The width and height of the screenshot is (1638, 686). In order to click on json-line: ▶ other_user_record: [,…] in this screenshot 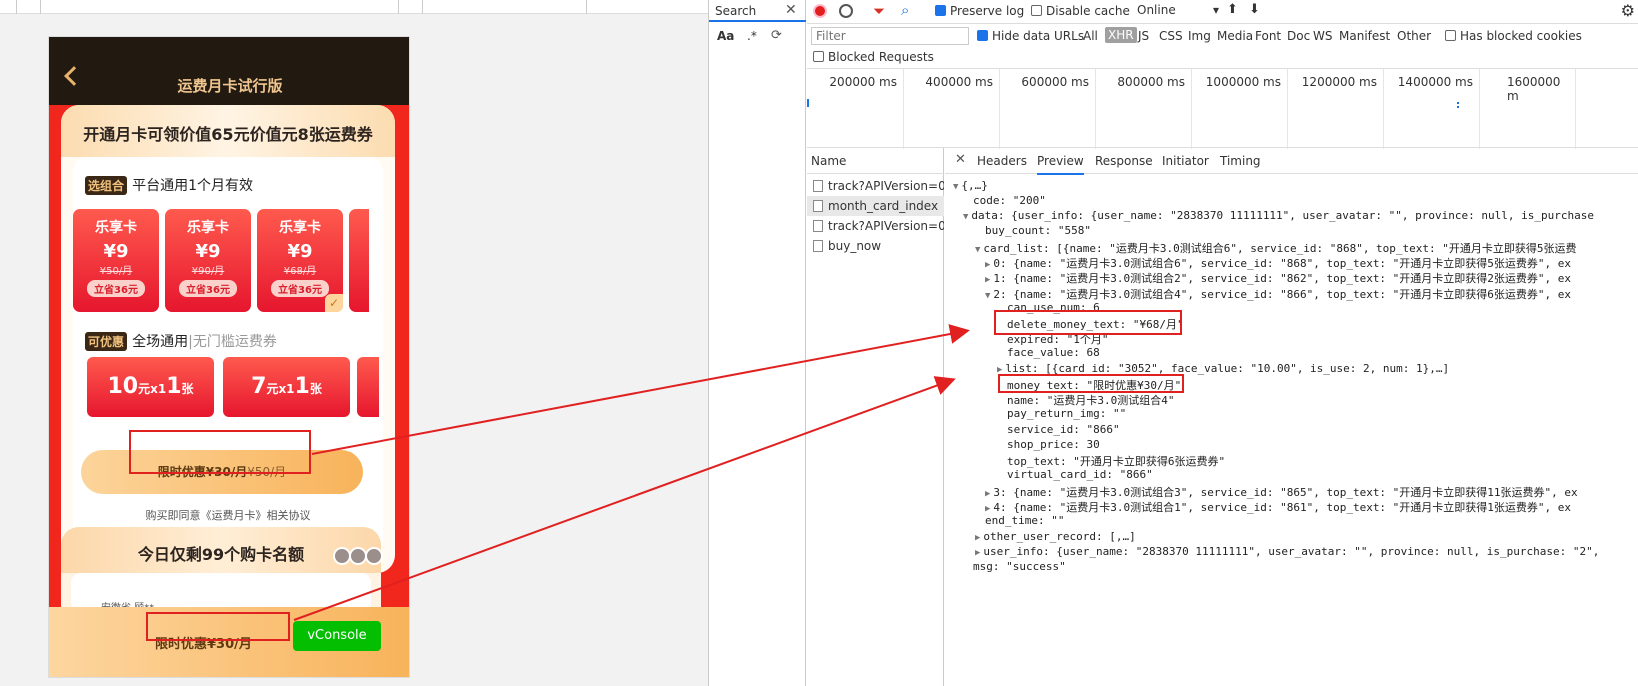, I will do `click(1055, 536)`.